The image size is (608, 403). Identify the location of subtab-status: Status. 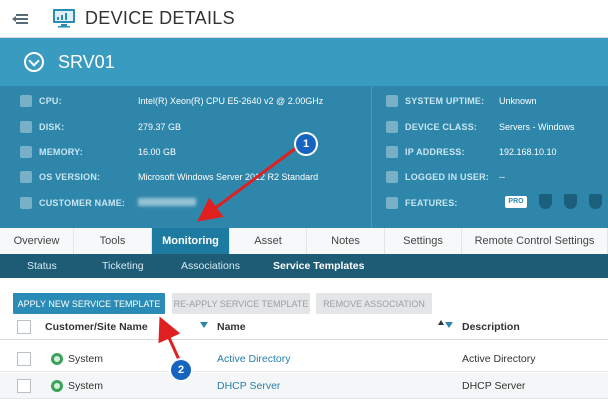
(42, 266).